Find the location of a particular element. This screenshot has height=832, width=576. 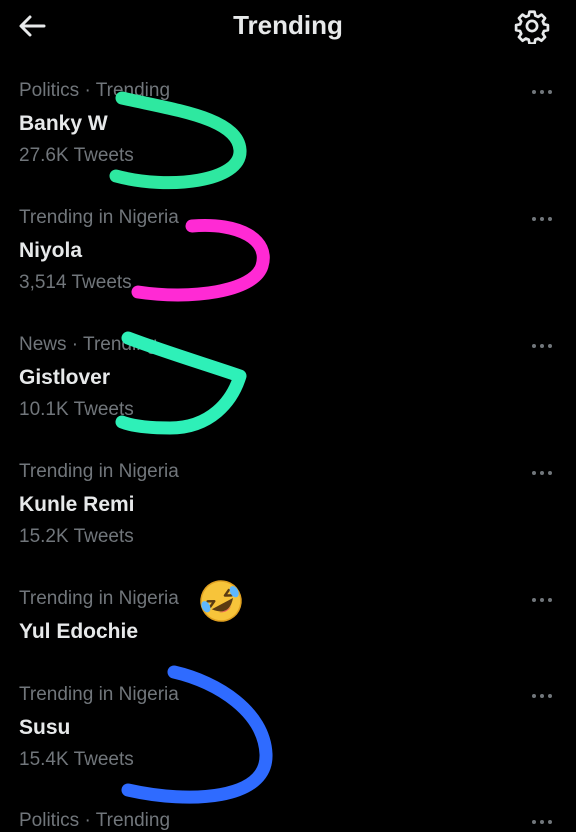

trend-tweet-count: 15.4K Tweets is located at coordinates (76, 759).